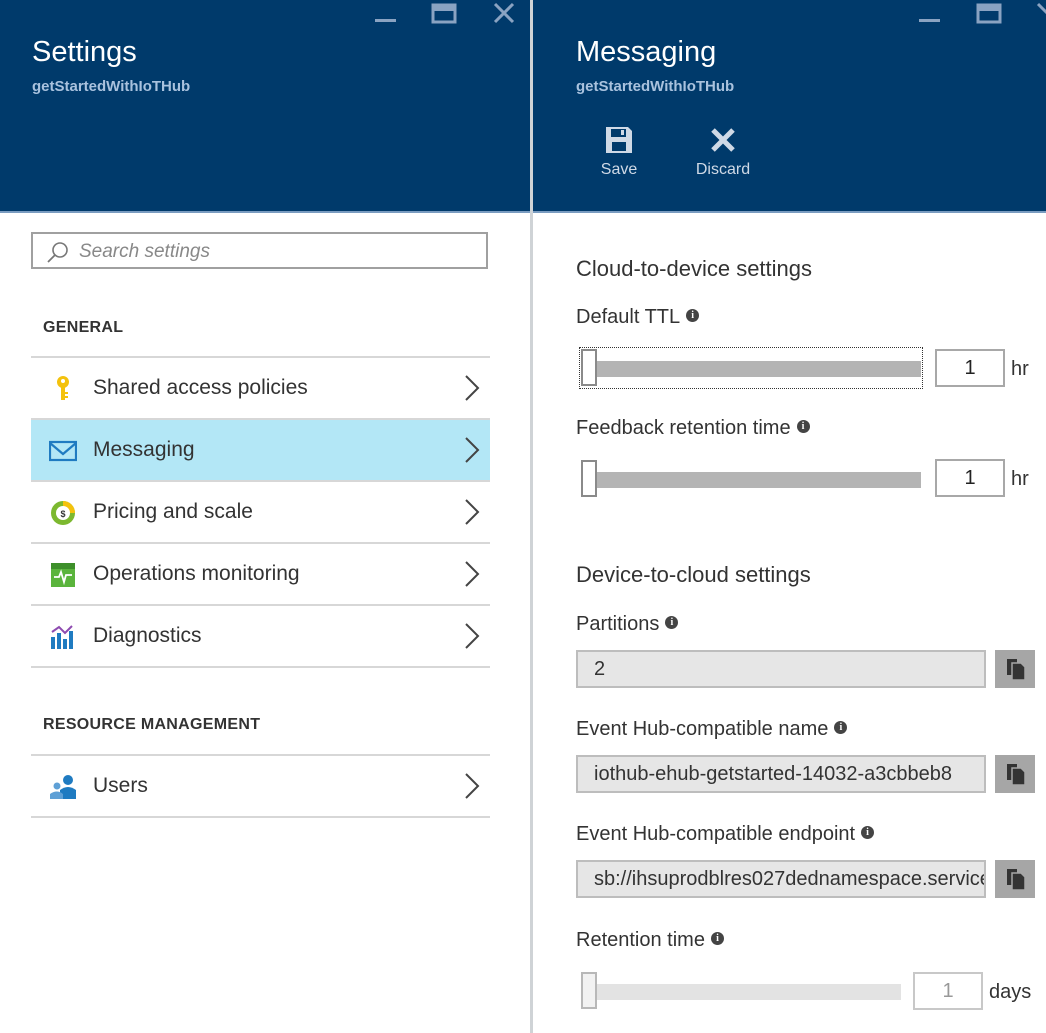 This screenshot has height=1033, width=1046. I want to click on menu-item-label: Pricing and scale, so click(173, 511).